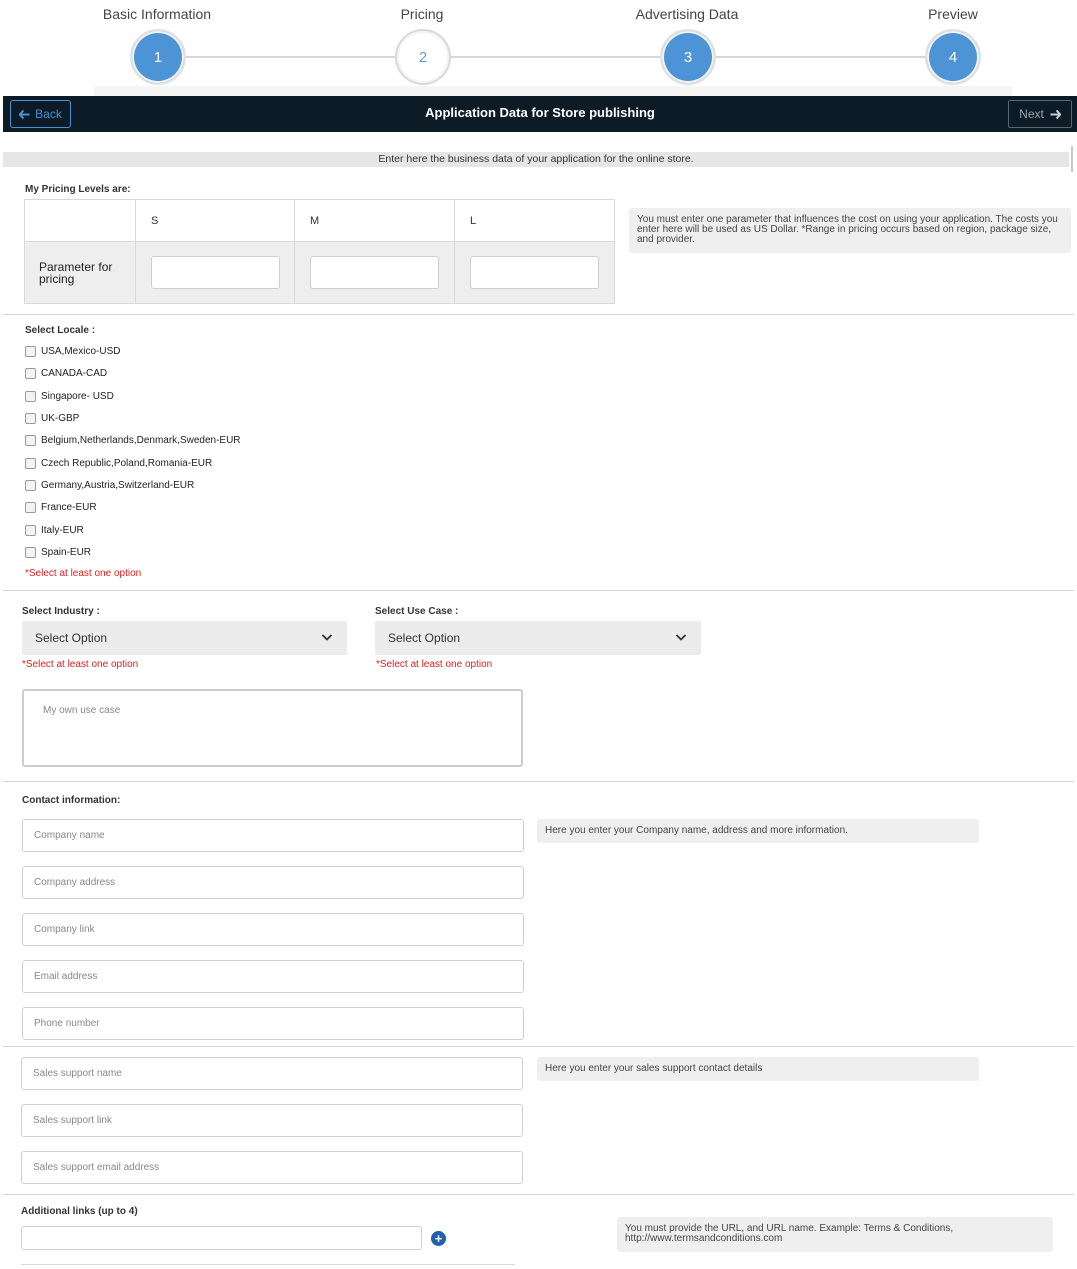 The width and height of the screenshot is (1077, 1269). I want to click on step-4-circle: 4, so click(953, 57).